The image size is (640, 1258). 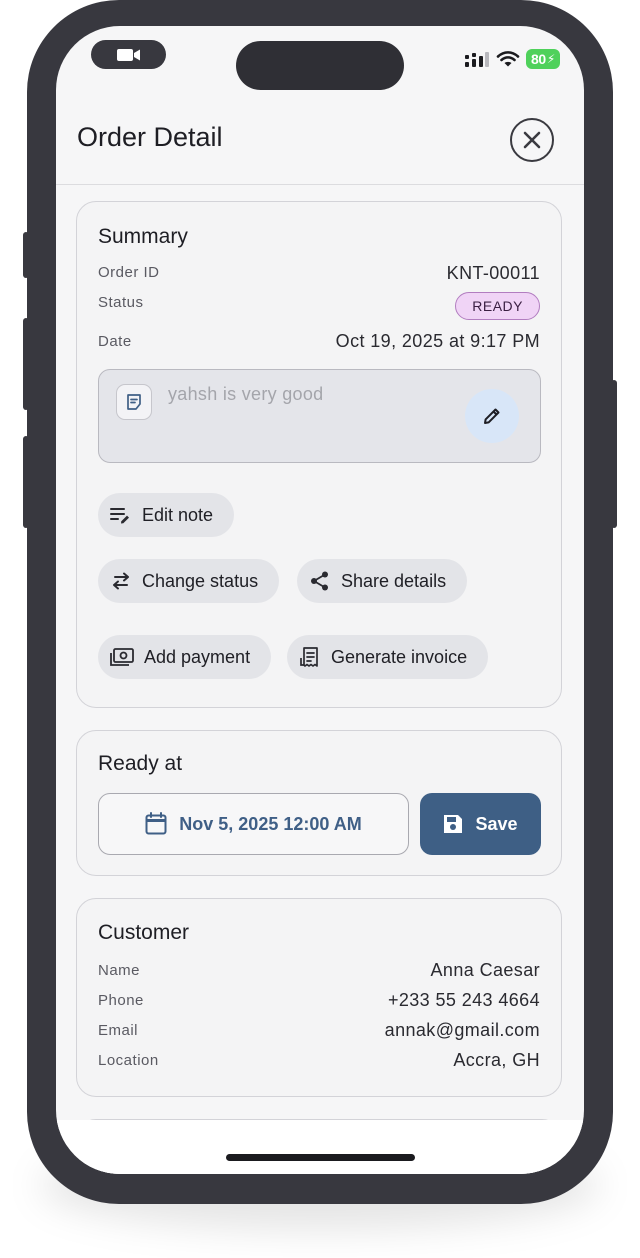 I want to click on payment-icon, so click(x=122, y=657).